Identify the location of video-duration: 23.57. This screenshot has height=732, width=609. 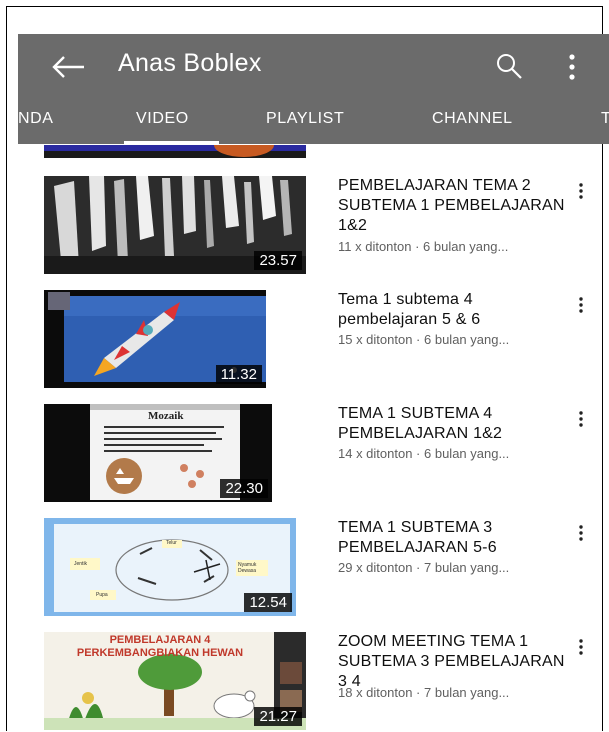
(278, 260).